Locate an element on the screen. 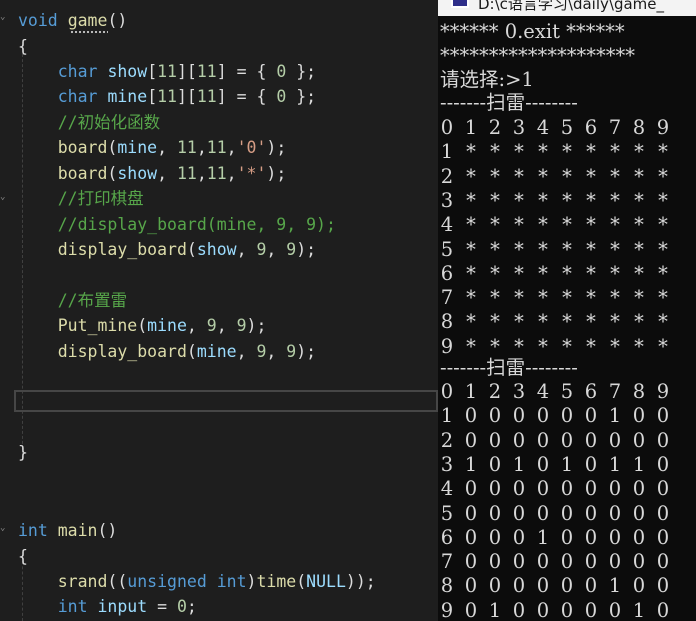  code-token: display_board is located at coordinates (122, 351).